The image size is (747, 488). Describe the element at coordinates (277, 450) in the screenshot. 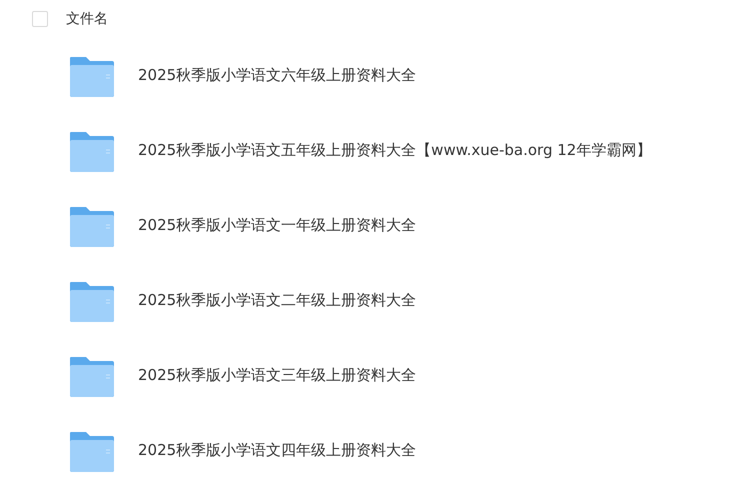

I see `folder-name: 2025秋季版小学语文四年级上册资料大全` at that location.